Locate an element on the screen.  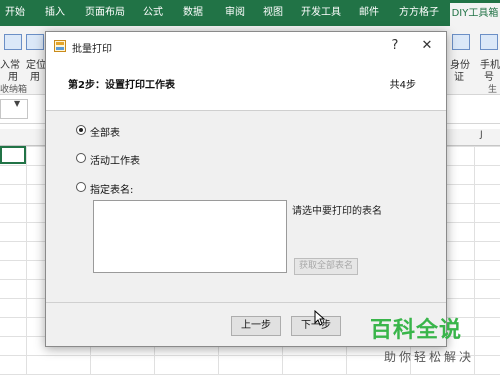
dialog-title: 批量打印 is located at coordinates (92, 49).